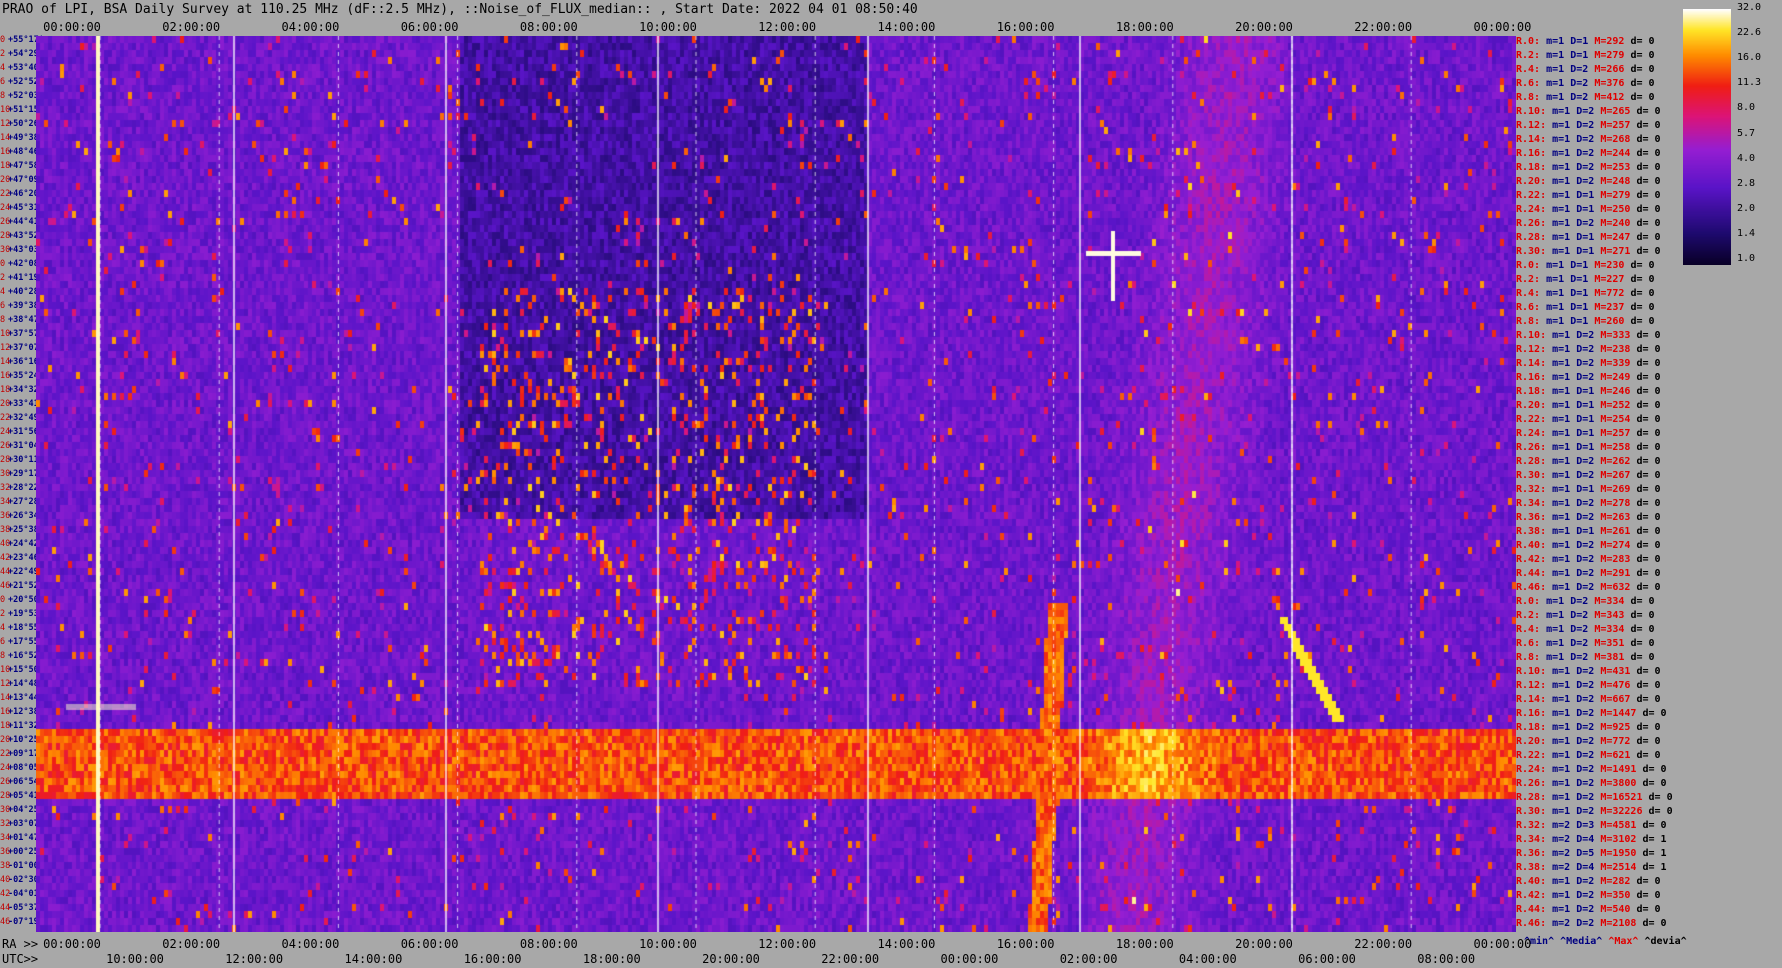 This screenshot has width=1782, height=968. Describe the element at coordinates (5, 586) in the screenshot. I see `dec-index: 46` at that location.